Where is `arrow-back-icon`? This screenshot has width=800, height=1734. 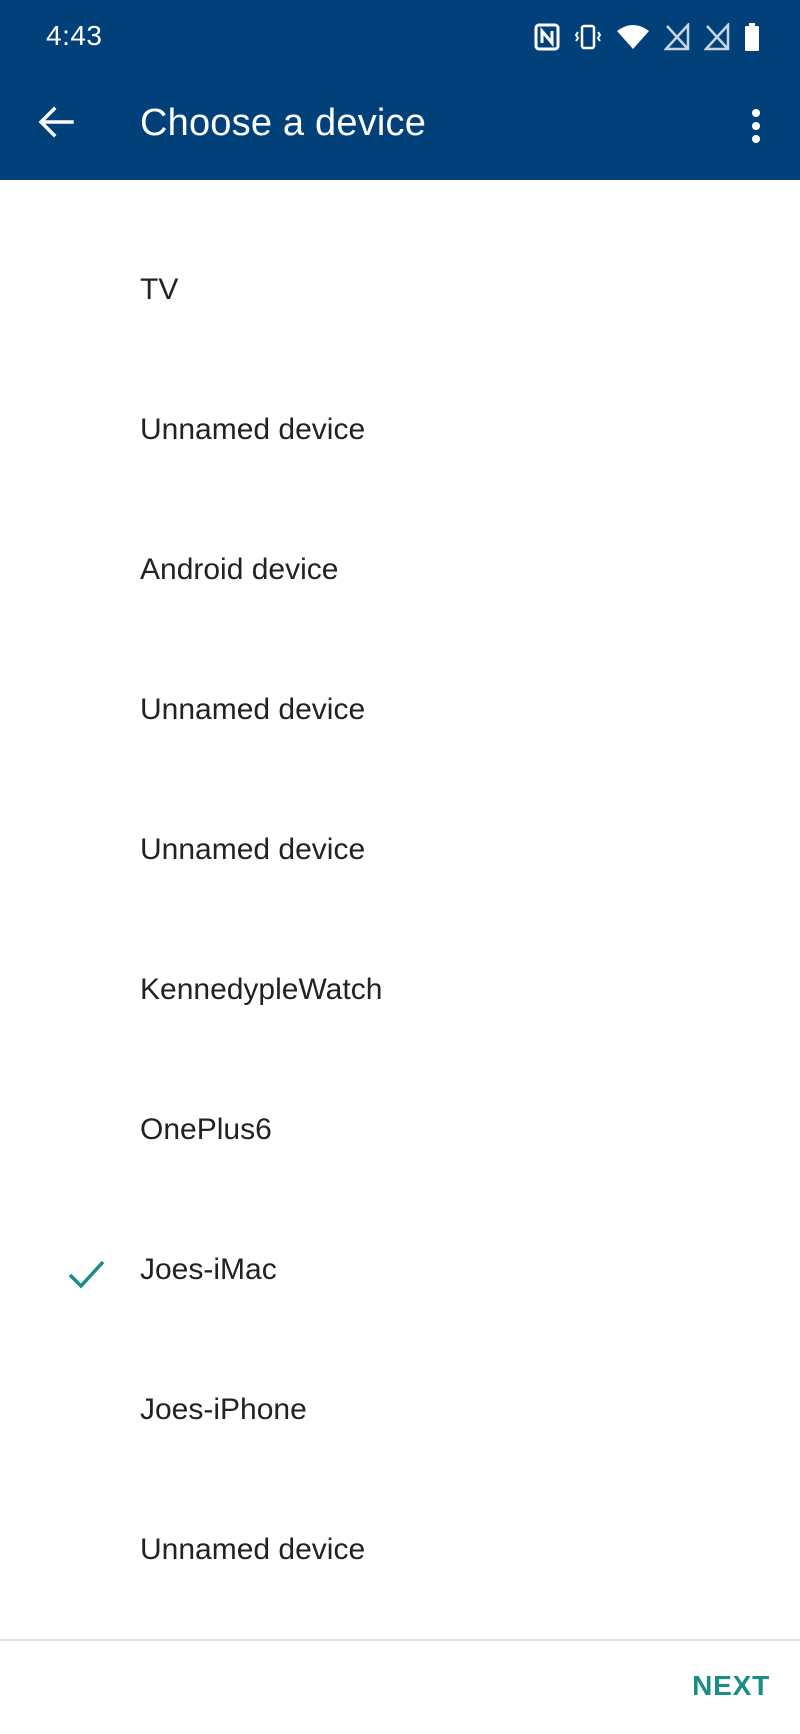 arrow-back-icon is located at coordinates (56, 122).